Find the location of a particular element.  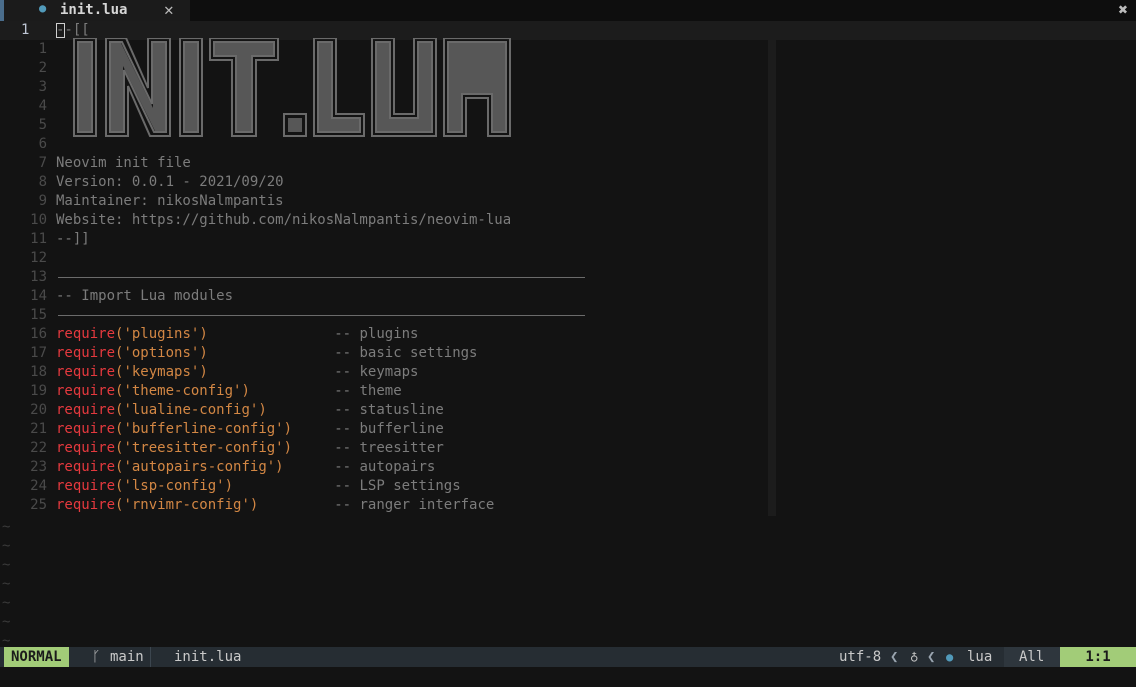

text-cursor is located at coordinates (60, 30).